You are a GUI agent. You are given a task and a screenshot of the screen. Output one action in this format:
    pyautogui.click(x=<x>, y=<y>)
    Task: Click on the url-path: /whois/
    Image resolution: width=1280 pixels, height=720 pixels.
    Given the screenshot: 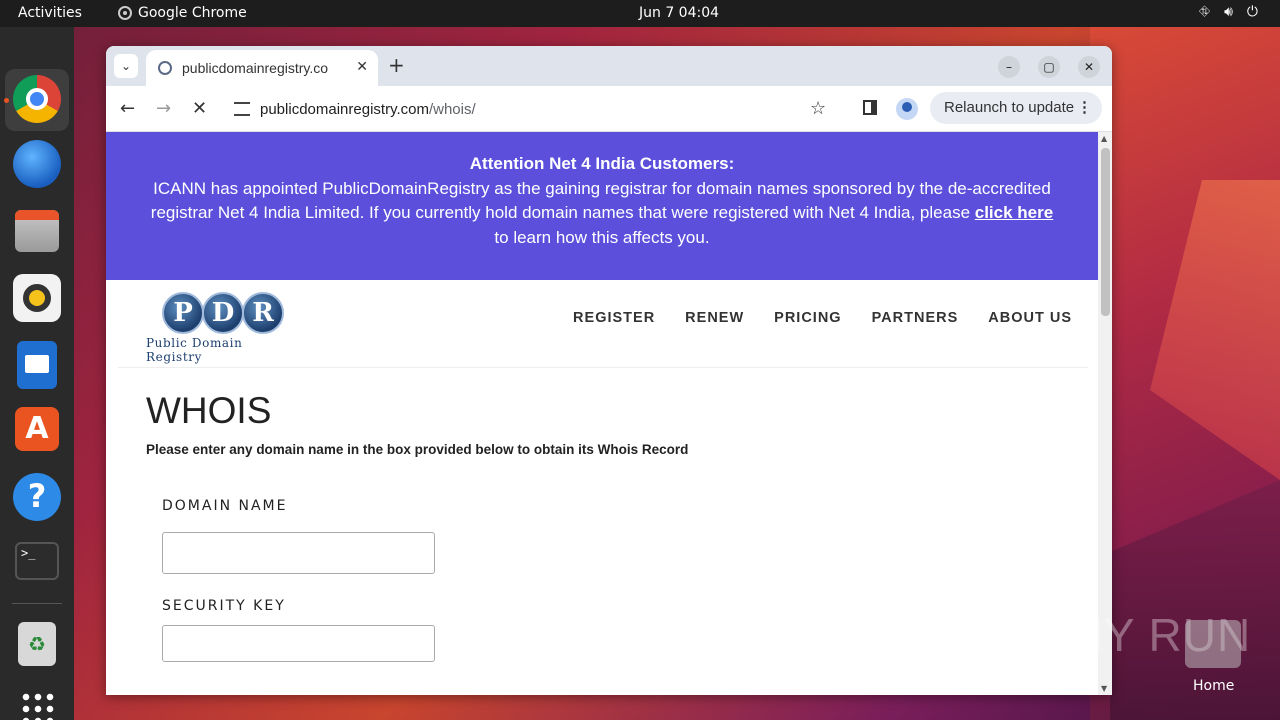 What is the action you would take?
    pyautogui.click(x=452, y=109)
    